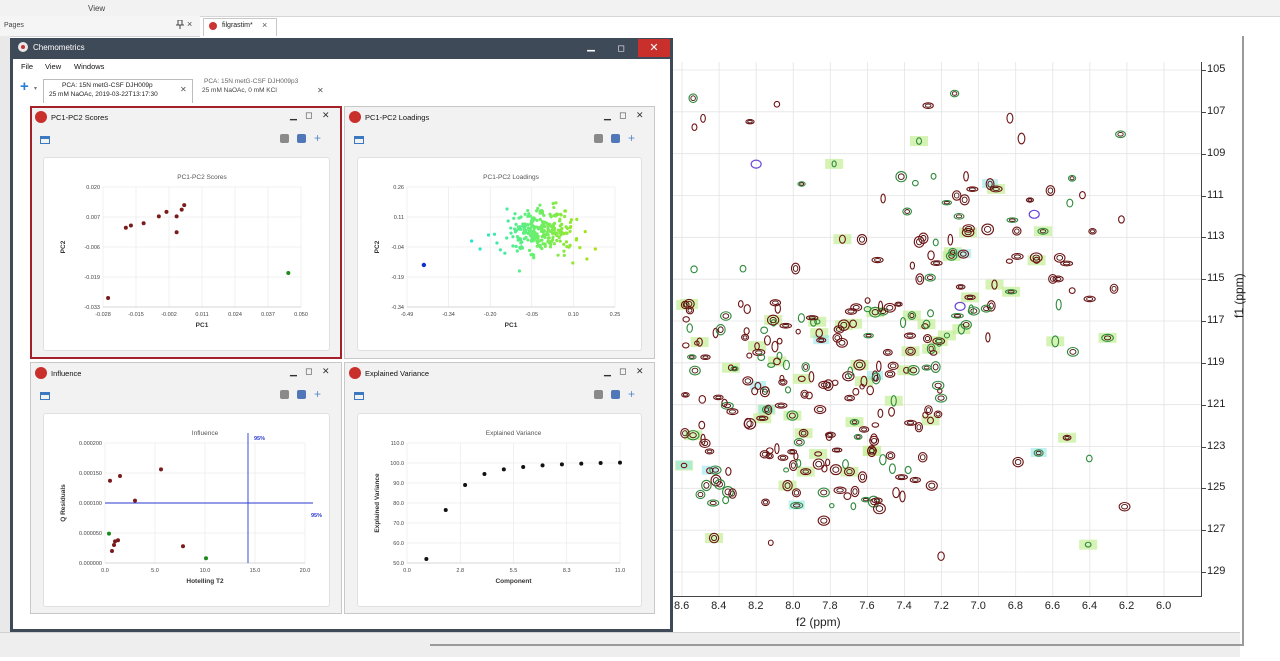 This screenshot has width=1280, height=661. I want to click on menu-windows: Windows, so click(89, 66).